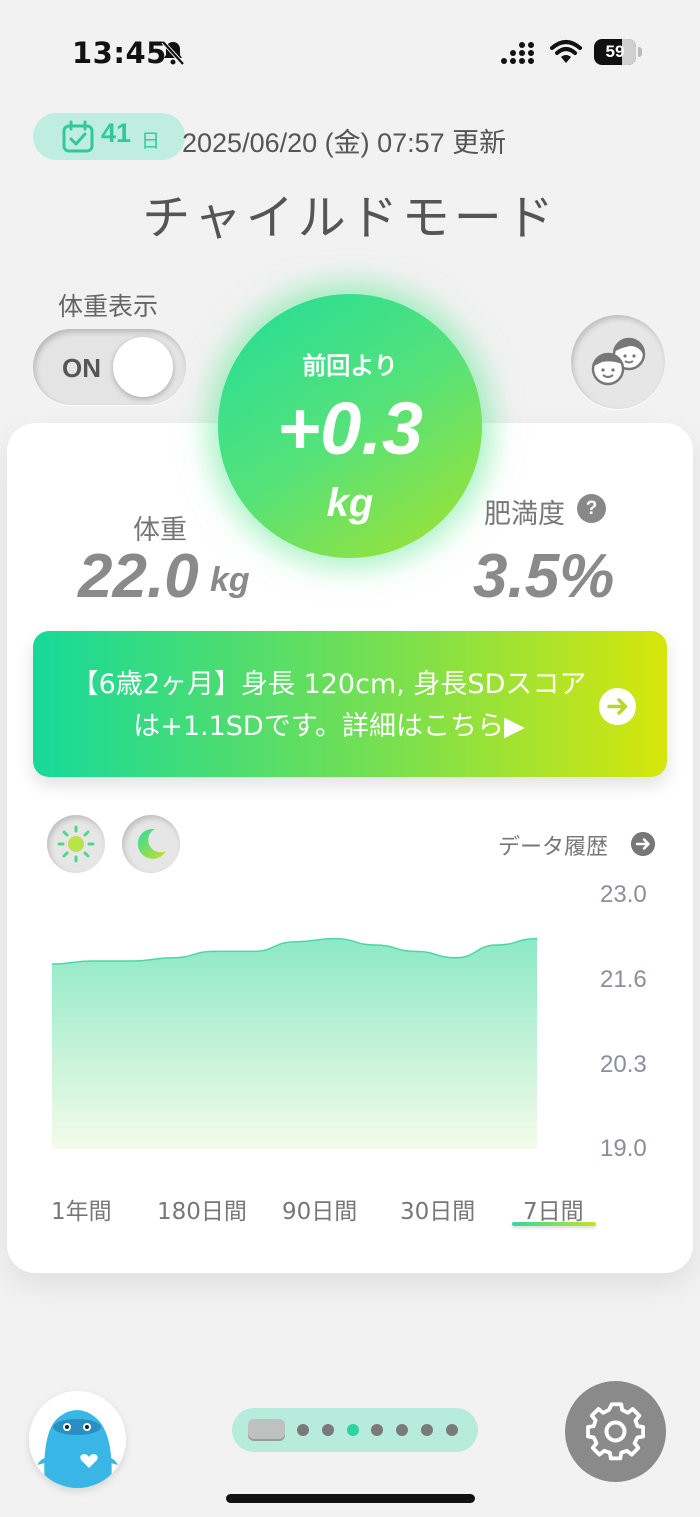  I want to click on weight-value: 22.0, so click(138, 576).